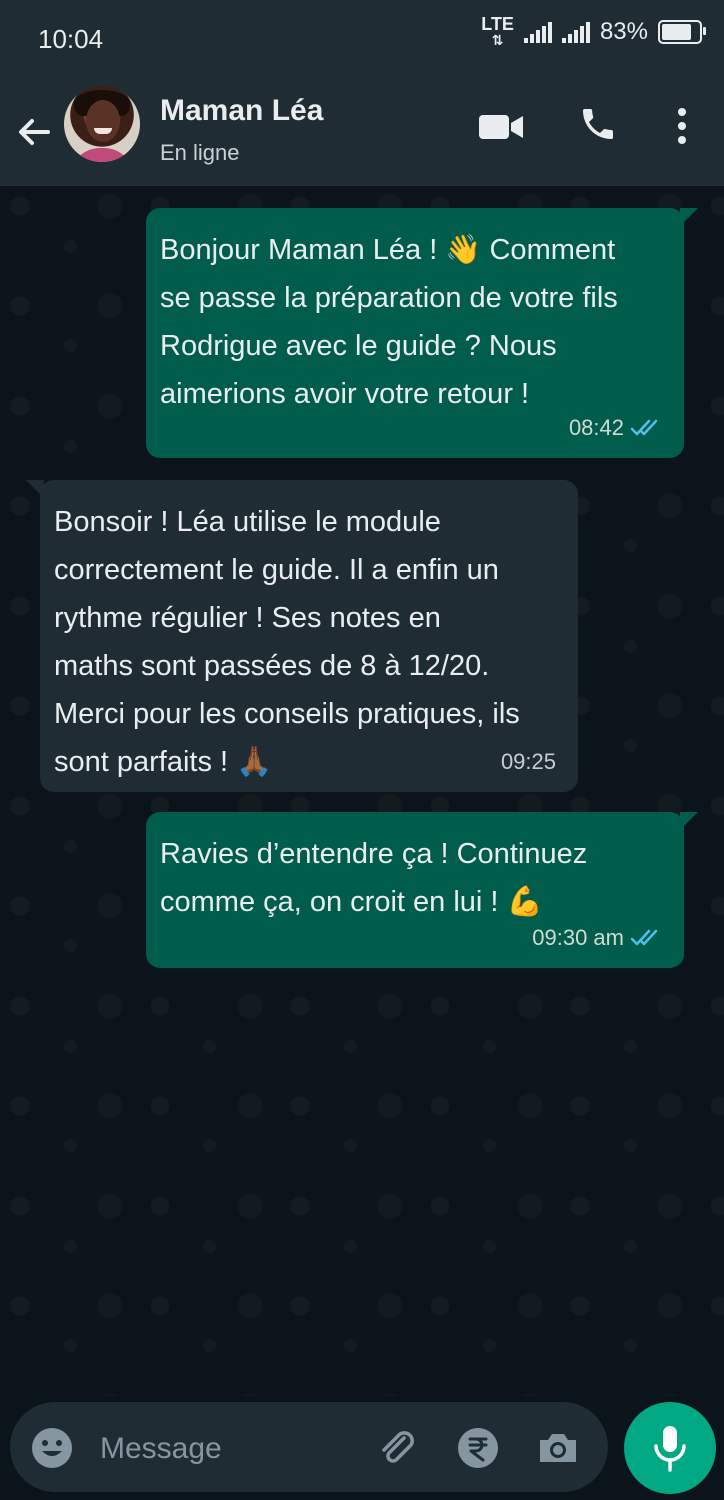  What do you see at coordinates (102, 124) in the screenshot?
I see `avatar` at bounding box center [102, 124].